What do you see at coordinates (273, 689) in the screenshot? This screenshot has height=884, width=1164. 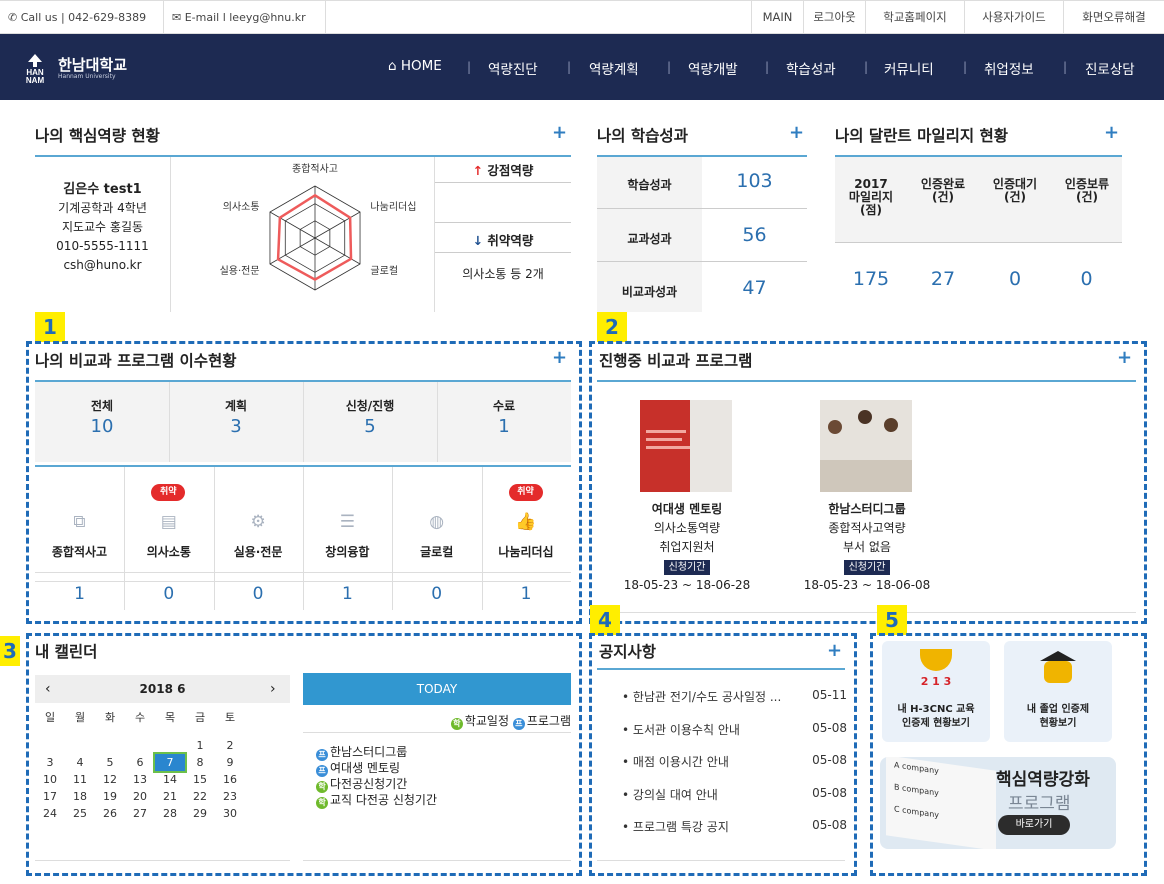 I see `calendar-next-button: ›` at bounding box center [273, 689].